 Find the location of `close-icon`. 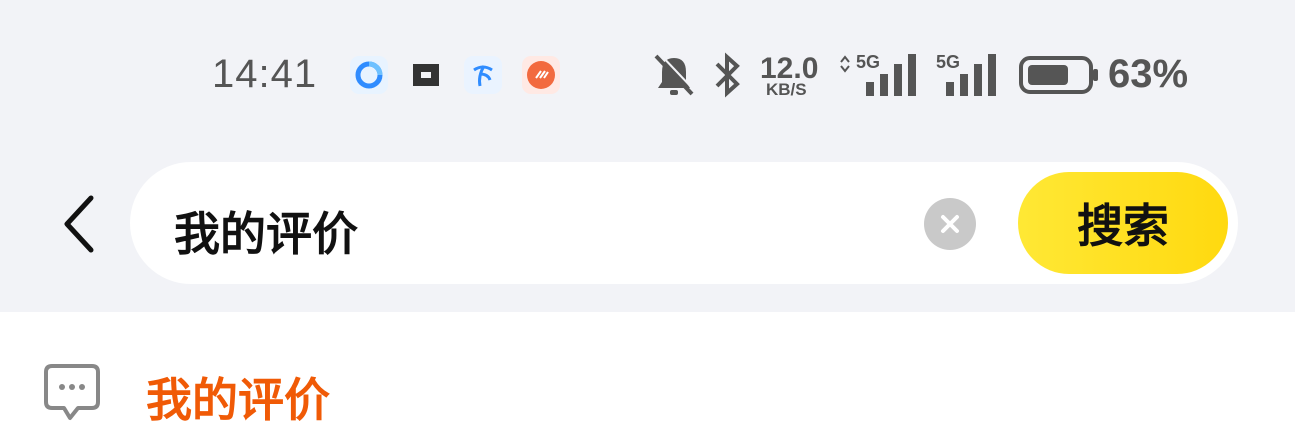

close-icon is located at coordinates (950, 224).